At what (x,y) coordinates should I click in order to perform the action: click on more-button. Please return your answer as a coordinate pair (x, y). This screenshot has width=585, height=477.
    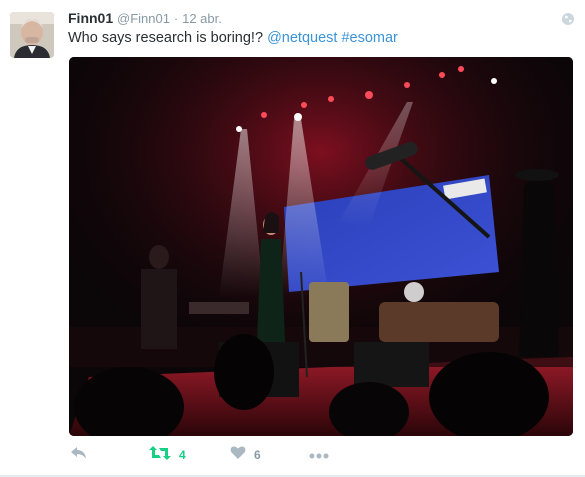
    Looking at the image, I should click on (319, 455).